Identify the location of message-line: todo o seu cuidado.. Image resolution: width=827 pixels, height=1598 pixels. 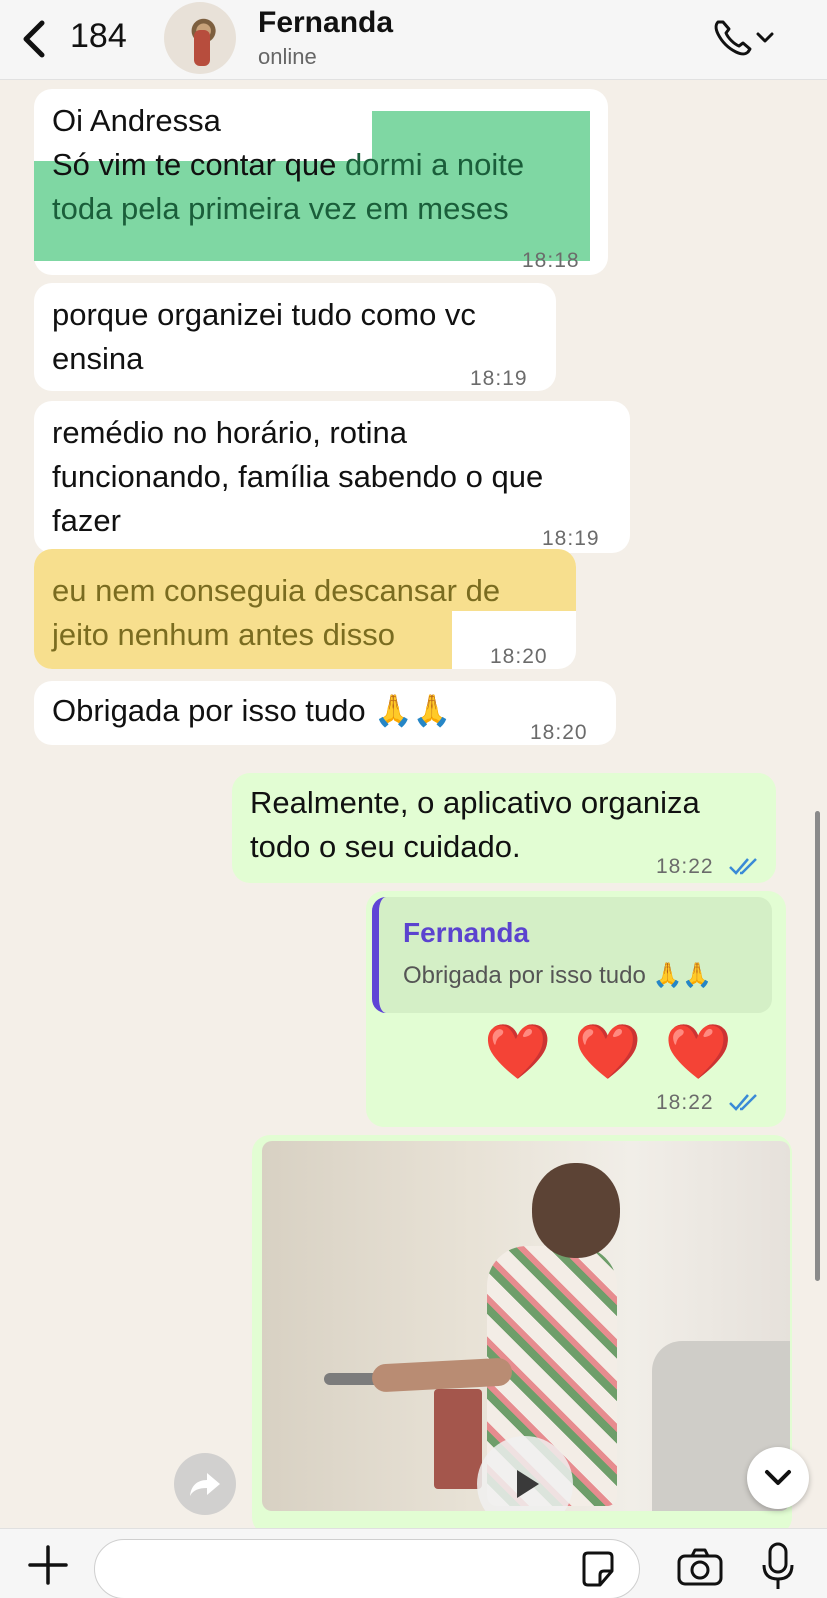
(385, 846).